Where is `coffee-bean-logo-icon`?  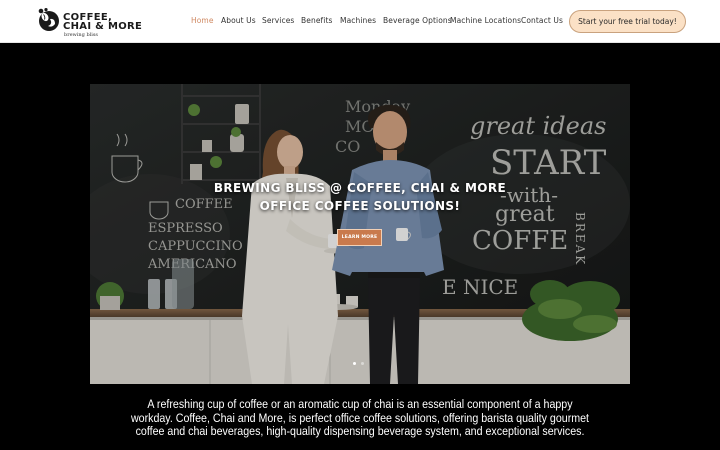
coffee-bean-logo-icon is located at coordinates (48, 19).